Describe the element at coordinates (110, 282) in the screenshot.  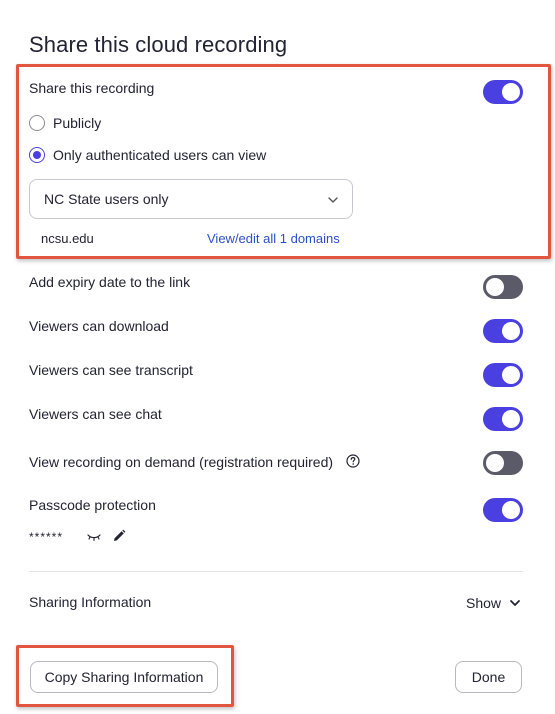
I see `setting-label-expiry: Add expiry date to the link` at that location.